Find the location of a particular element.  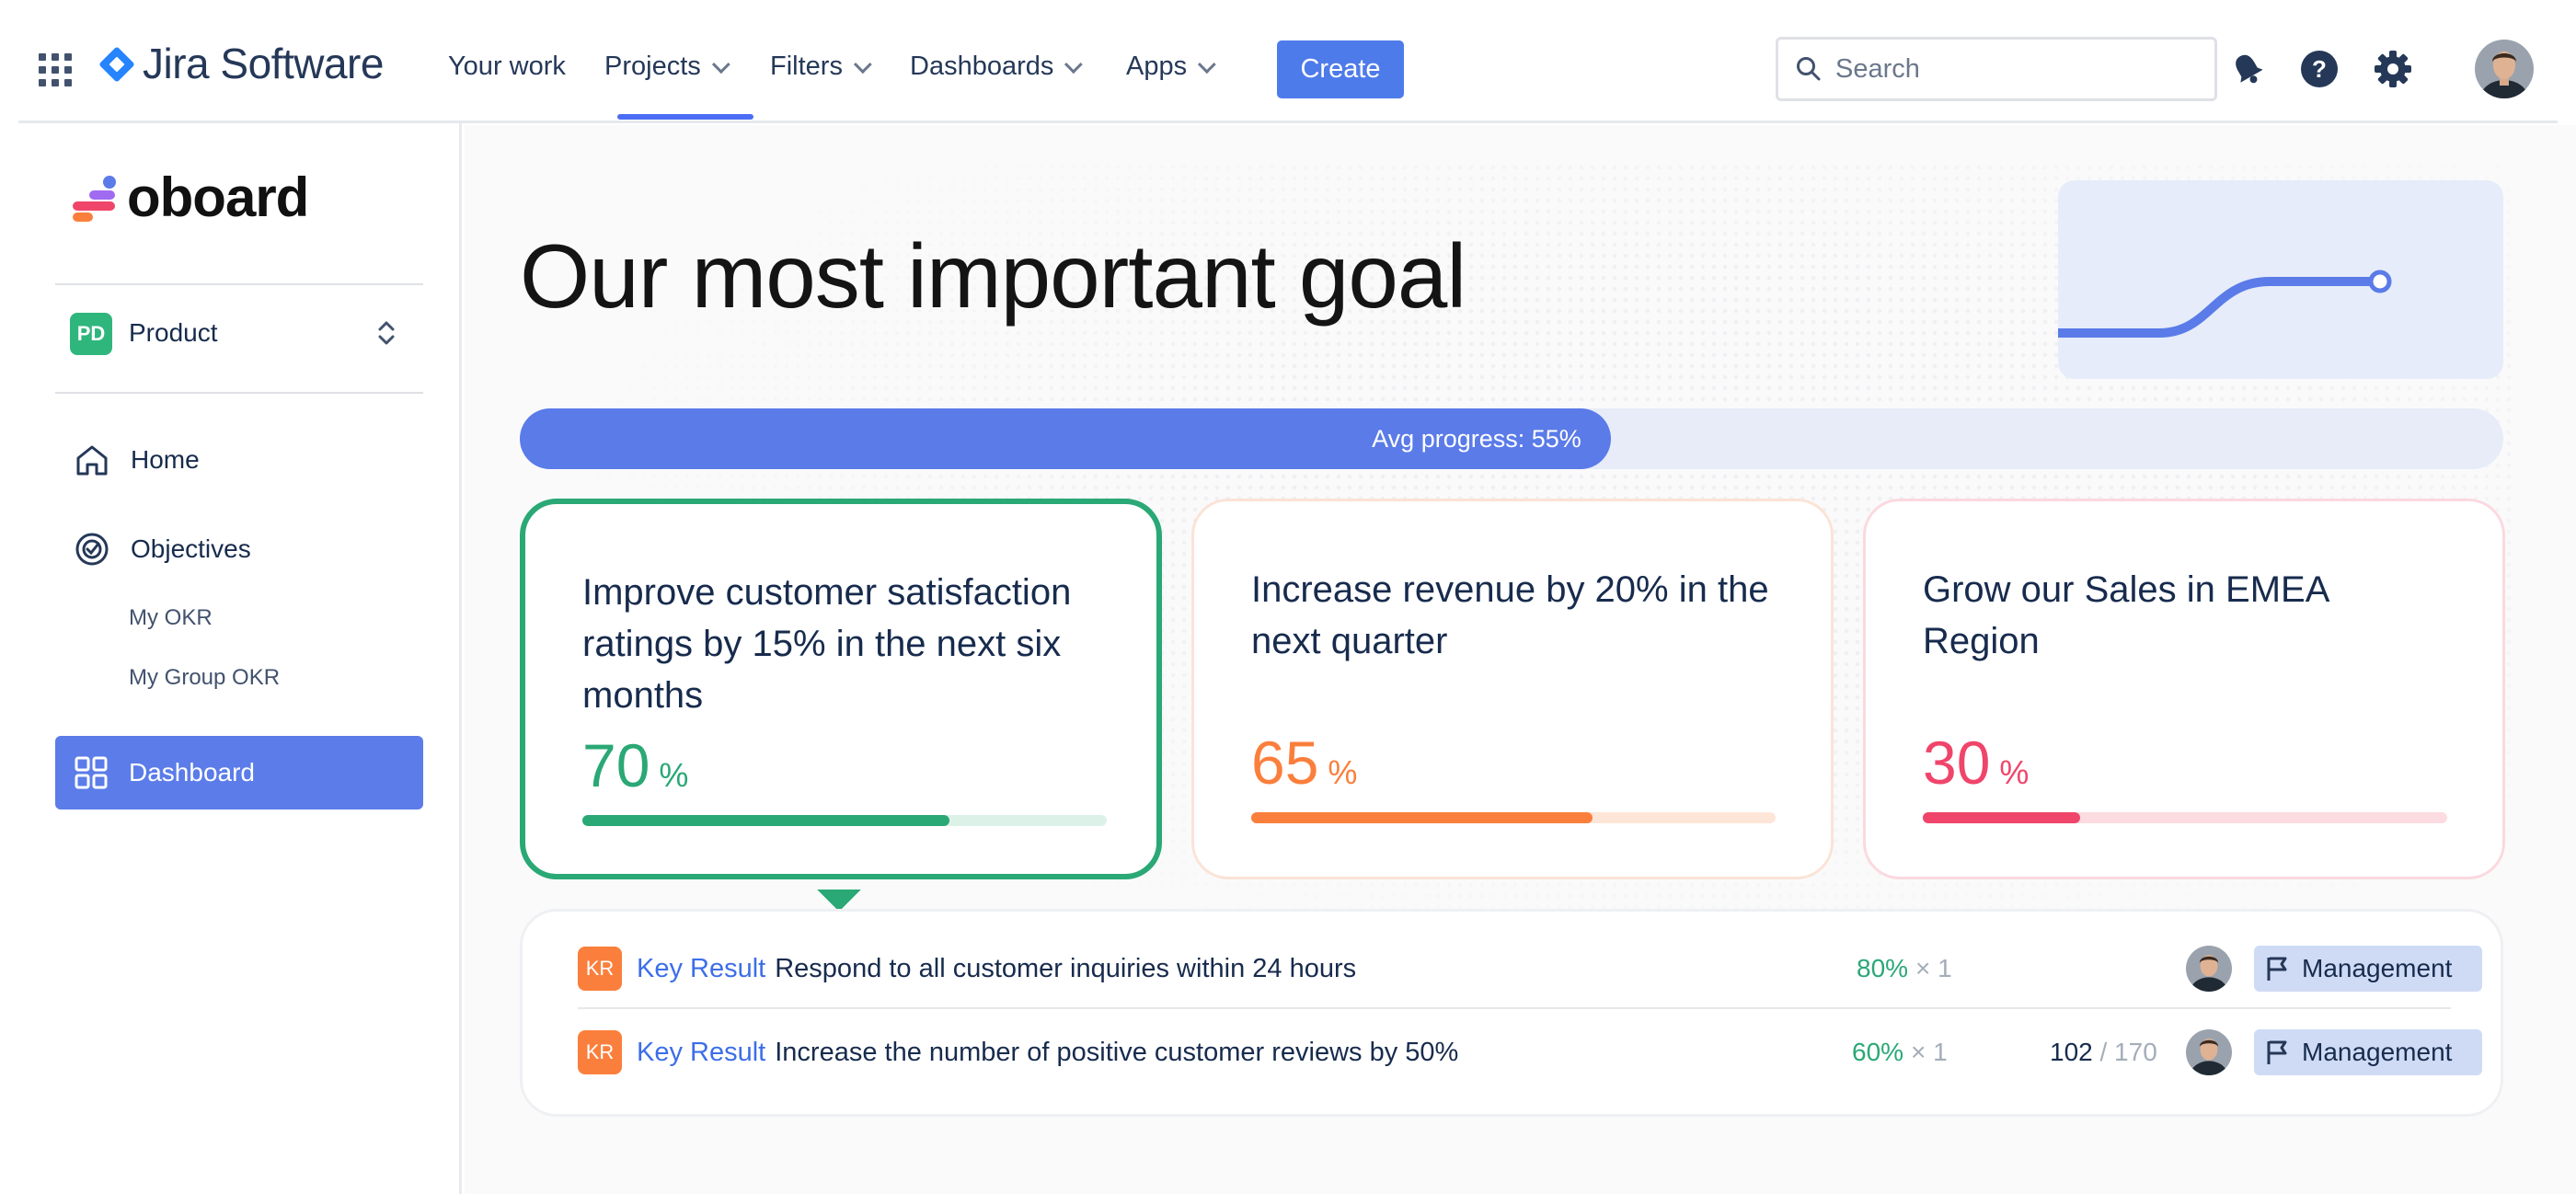

avg-progress-bar: Avg progress: 55% is located at coordinates (1511, 439).